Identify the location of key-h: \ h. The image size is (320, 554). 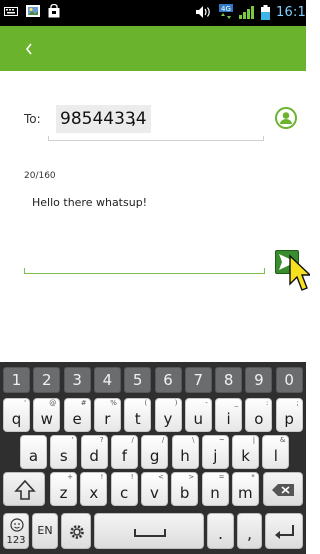
(185, 452).